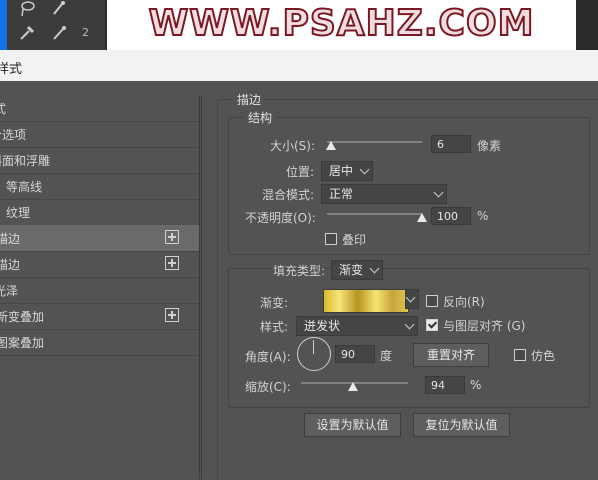  What do you see at coordinates (249, 99) in the screenshot?
I see `stroke-section-title: 描边` at bounding box center [249, 99].